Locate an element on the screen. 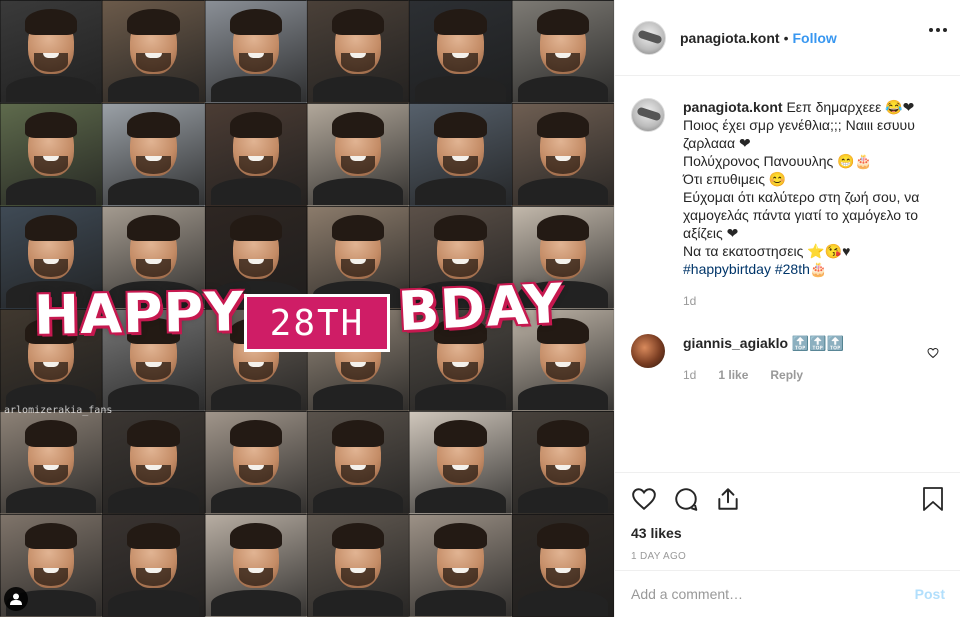  more-options-icon is located at coordinates (938, 30).